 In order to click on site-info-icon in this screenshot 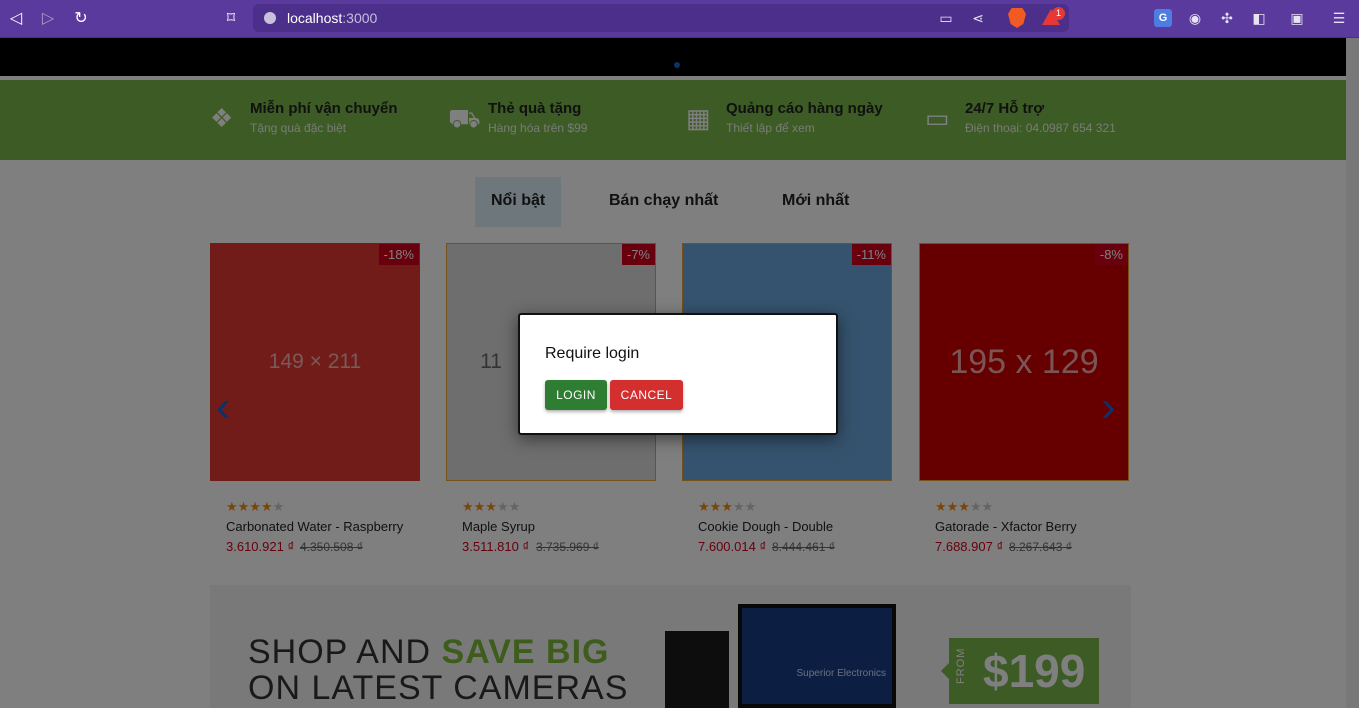, I will do `click(270, 18)`.